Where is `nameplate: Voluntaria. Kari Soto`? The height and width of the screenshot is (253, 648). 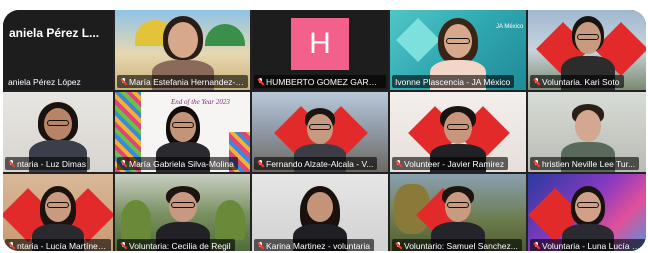 nameplate: Voluntaria. Kari Soto is located at coordinates (577, 81).